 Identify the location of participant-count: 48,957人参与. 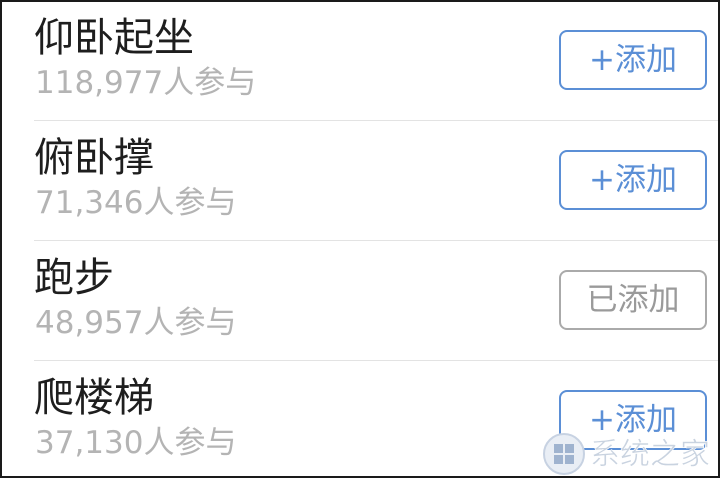
(136, 323).